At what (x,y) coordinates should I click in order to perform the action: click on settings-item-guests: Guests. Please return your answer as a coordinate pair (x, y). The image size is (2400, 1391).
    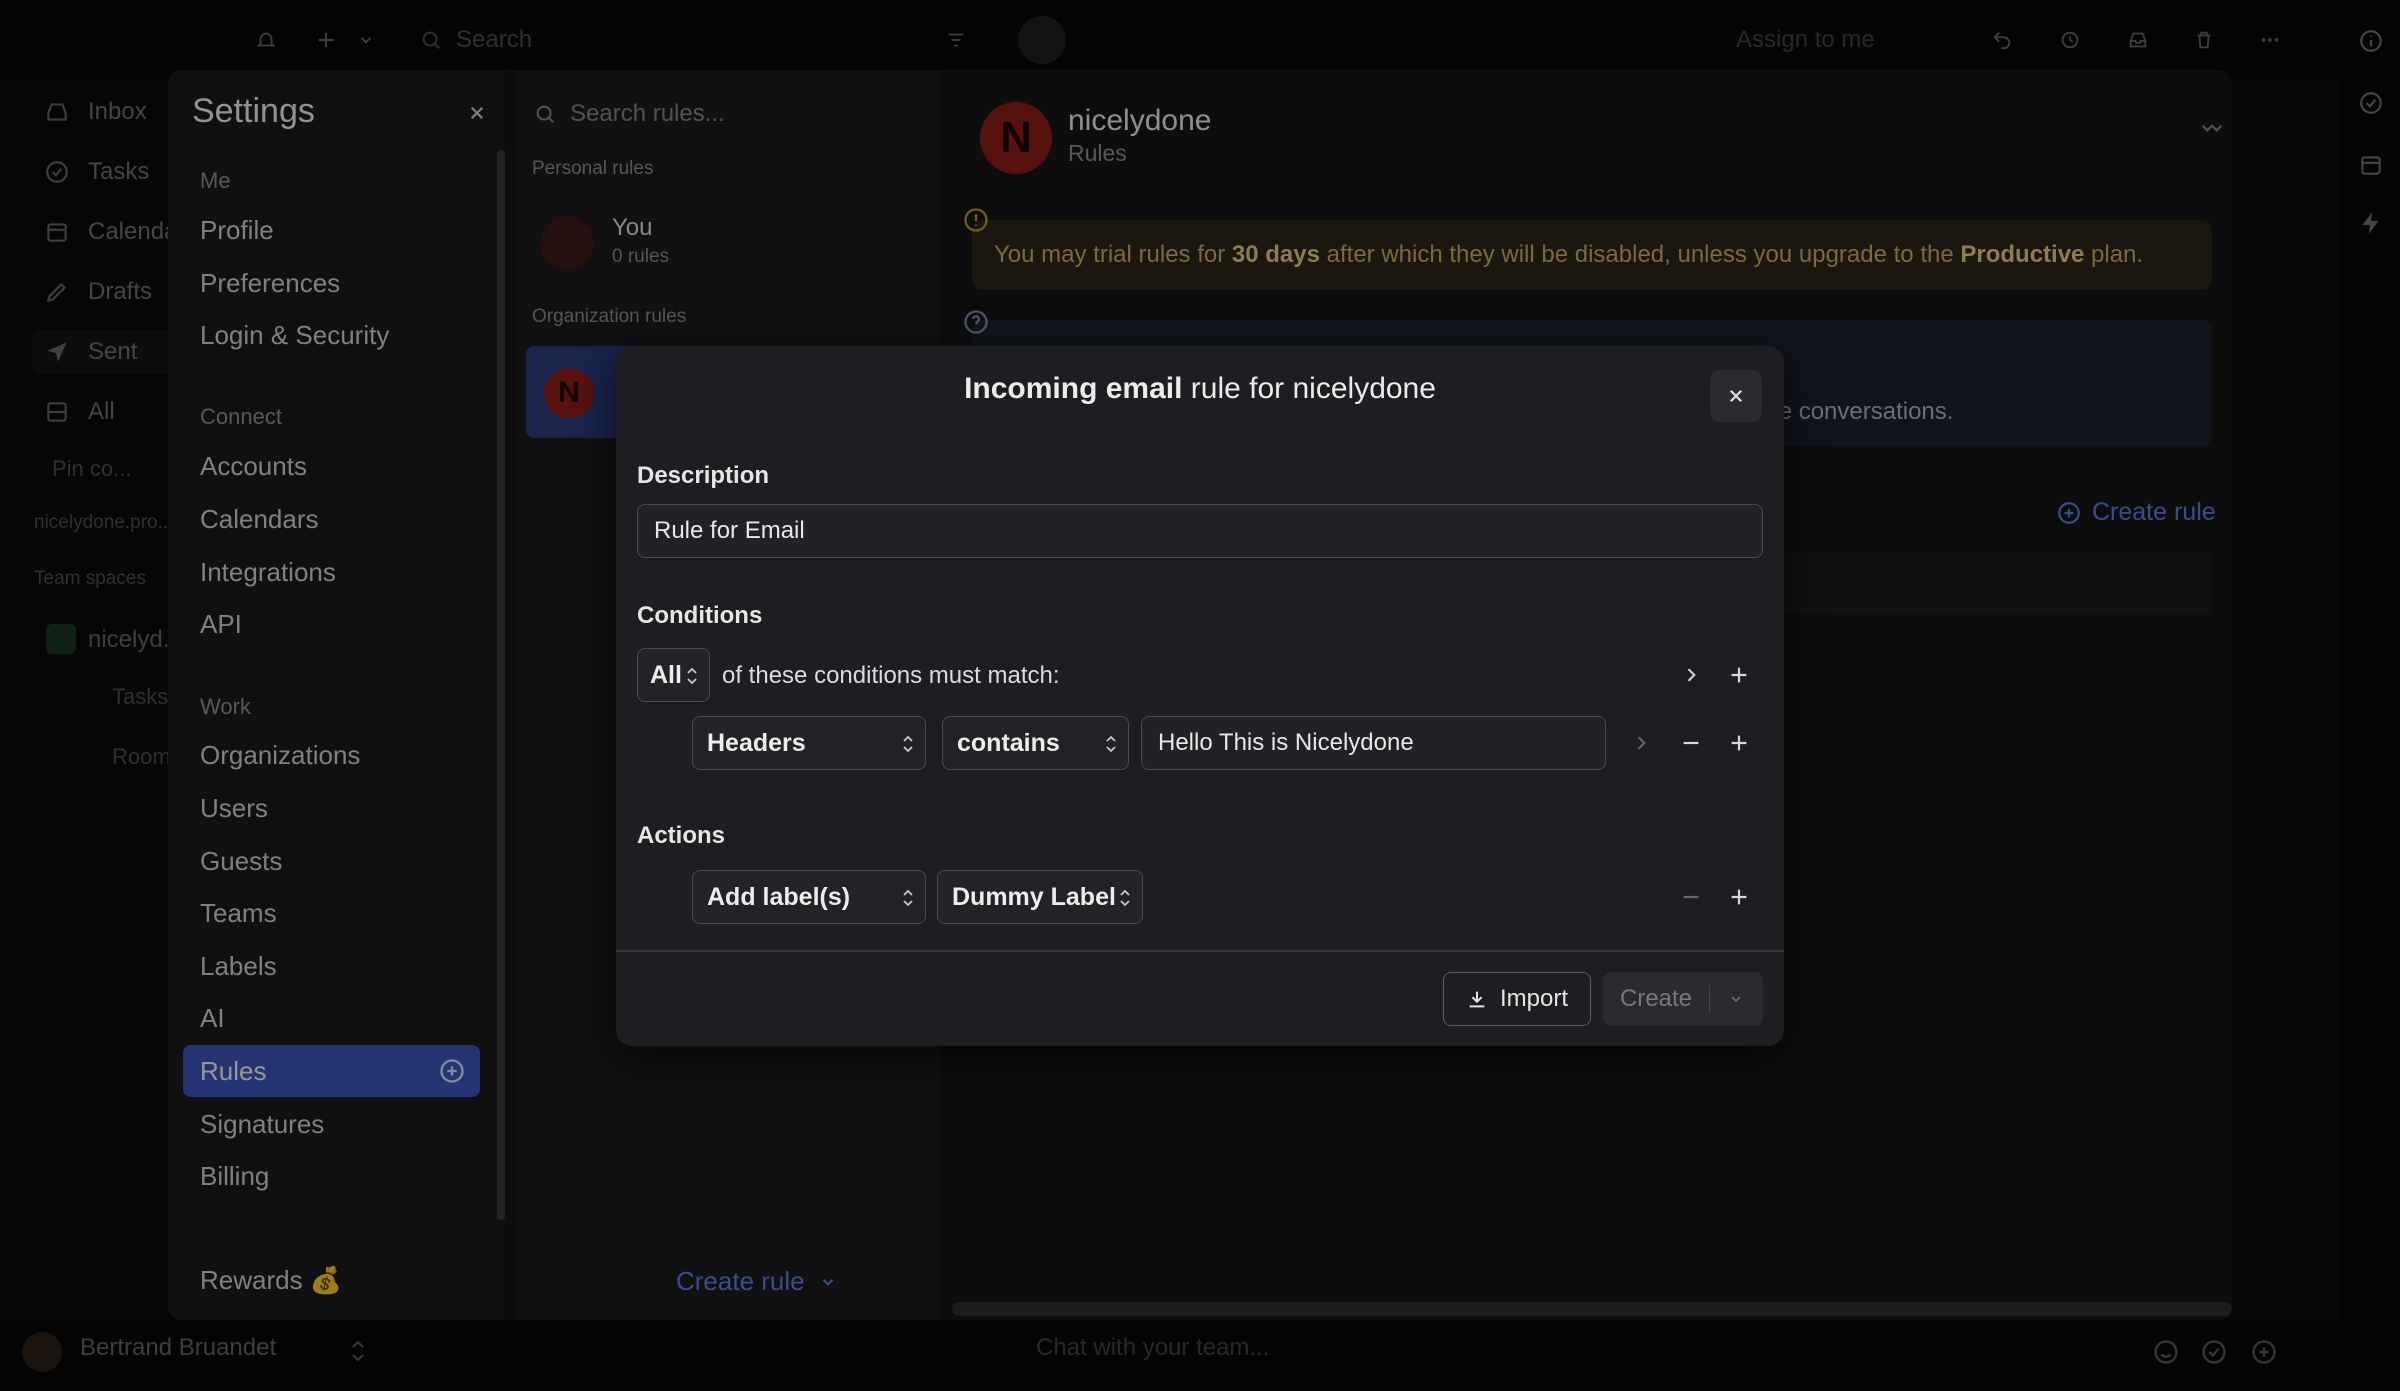
    Looking at the image, I should click on (241, 861).